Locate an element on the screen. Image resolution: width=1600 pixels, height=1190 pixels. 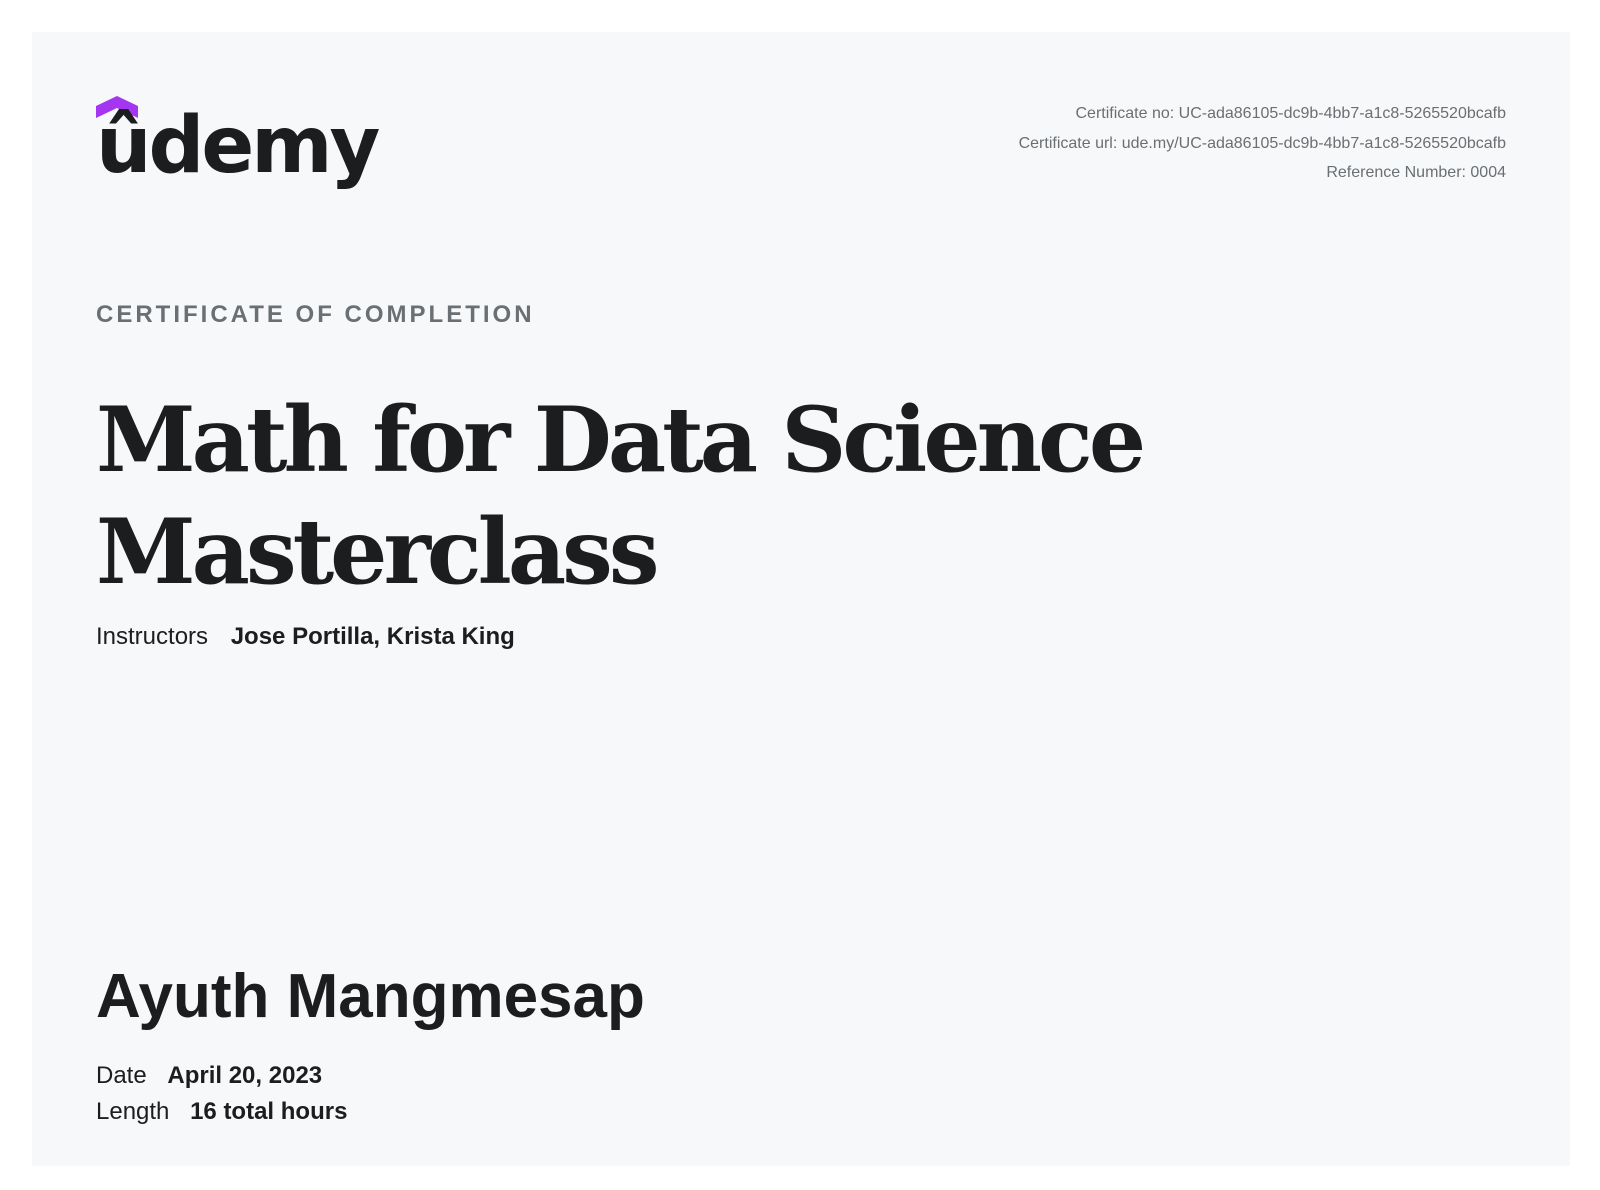
recipient-name: Ayuth Mangmesap is located at coordinates (370, 996).